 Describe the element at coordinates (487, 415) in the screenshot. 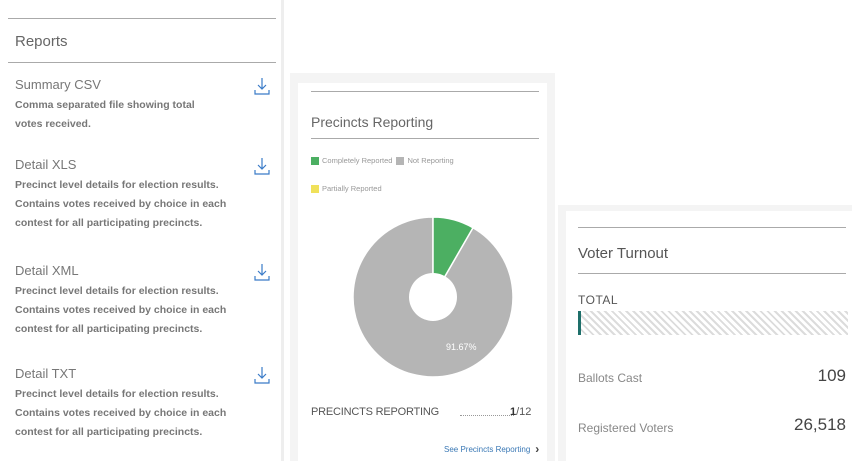

I see `dotted-leader` at that location.